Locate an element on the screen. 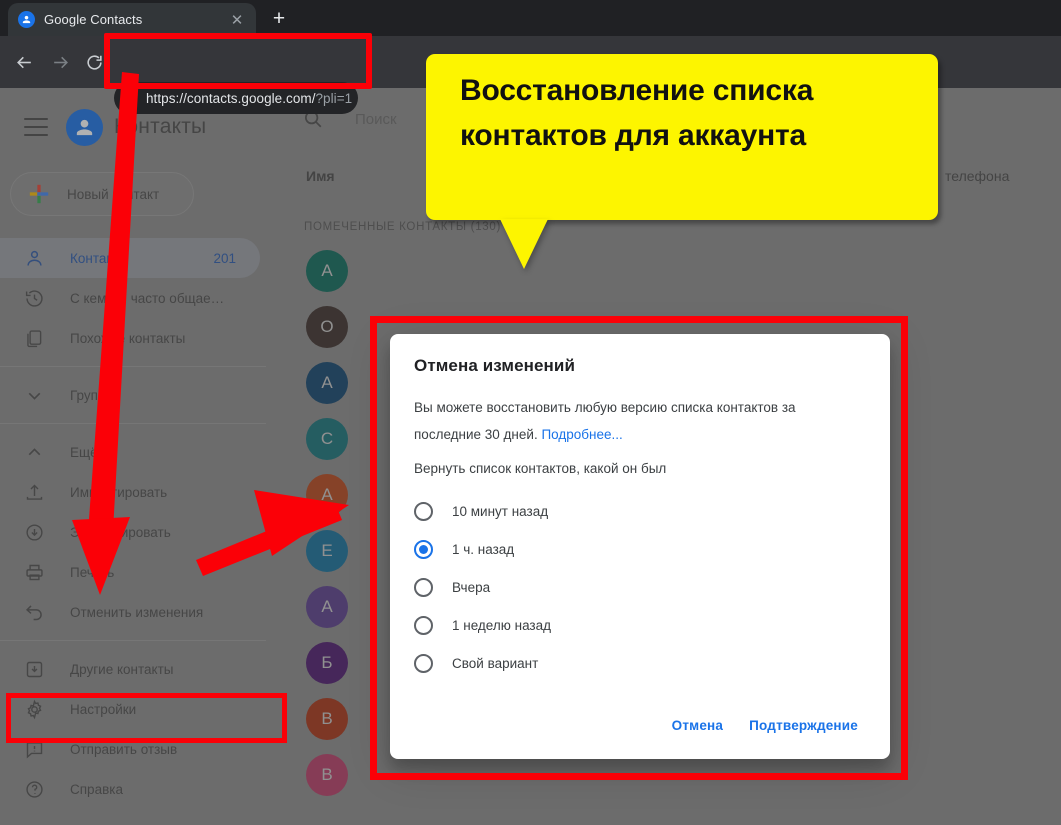  new-contact-button: Новый контакт is located at coordinates (102, 194).